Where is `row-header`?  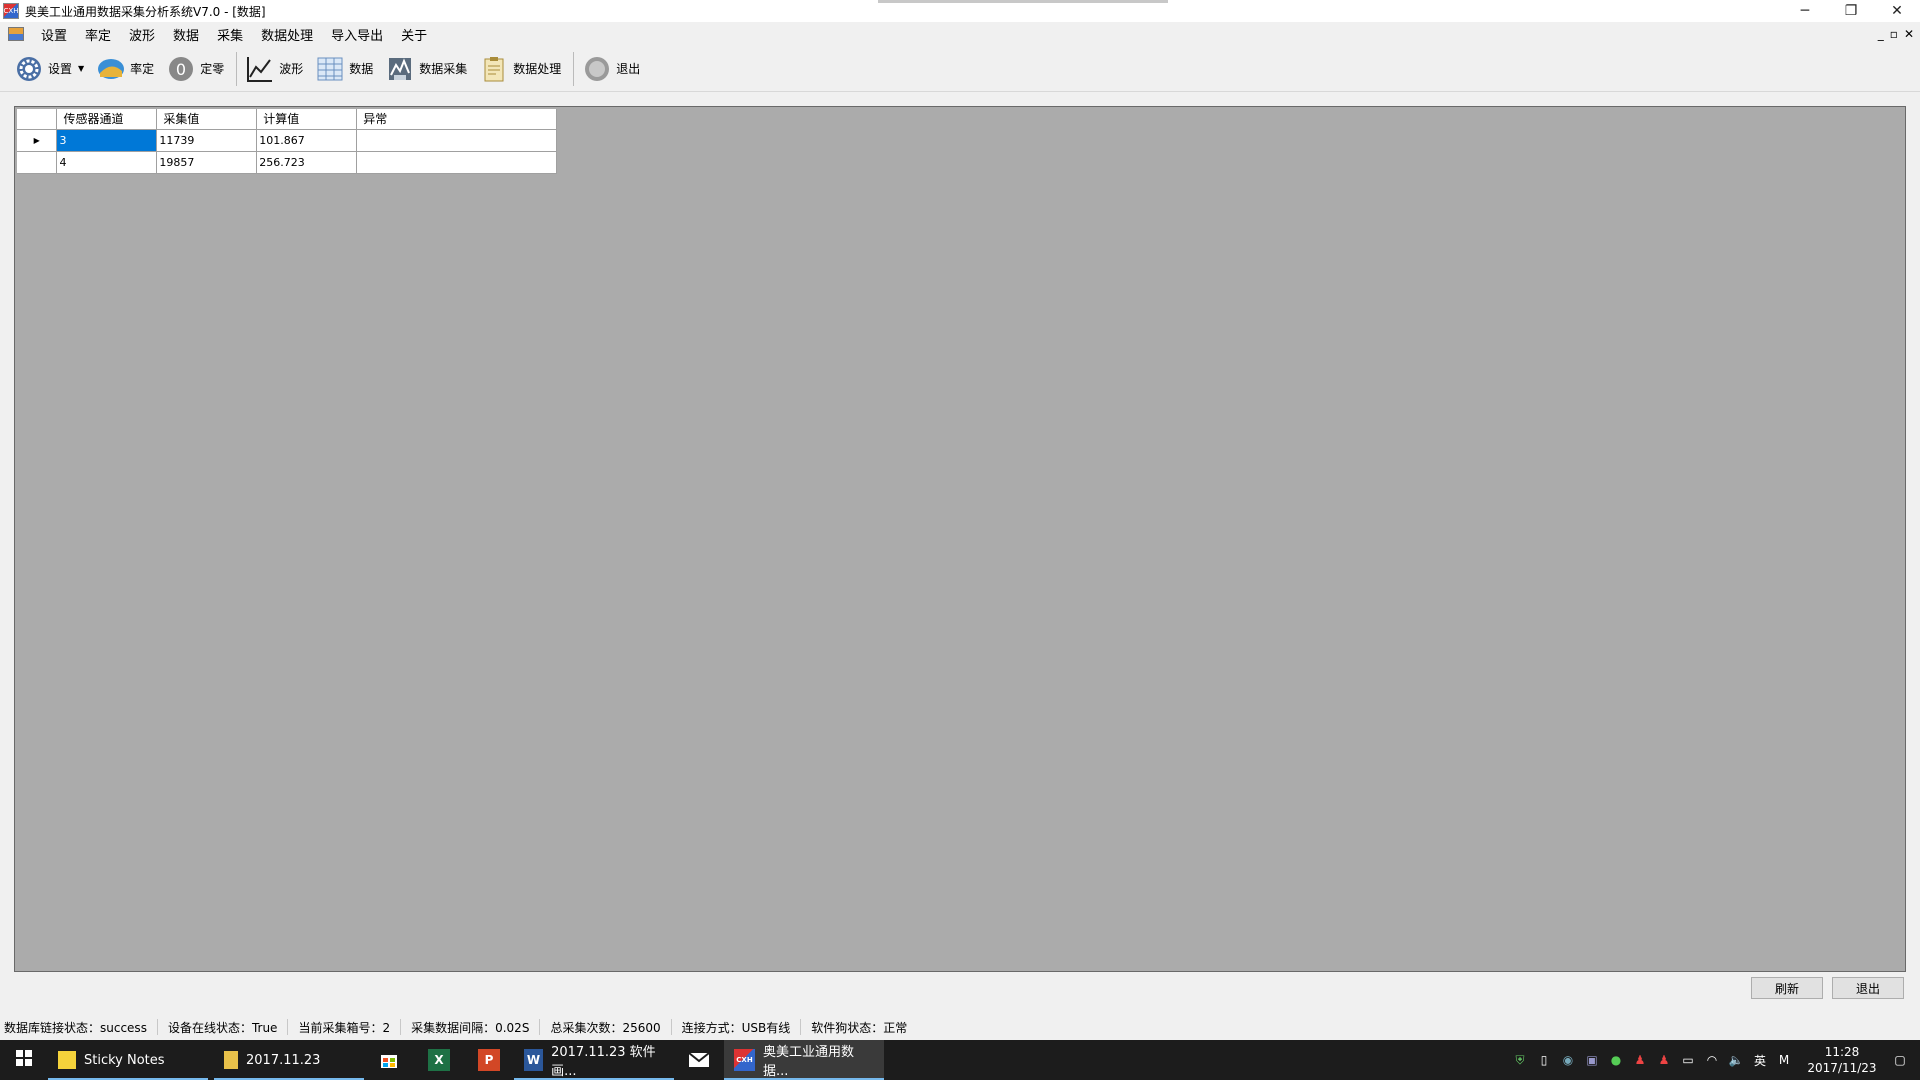
row-header is located at coordinates (37, 162).